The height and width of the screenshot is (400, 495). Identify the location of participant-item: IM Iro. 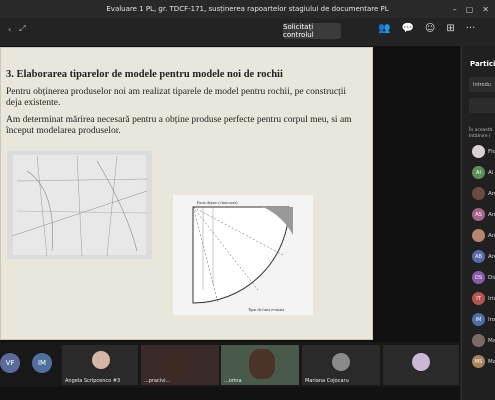
(483, 319).